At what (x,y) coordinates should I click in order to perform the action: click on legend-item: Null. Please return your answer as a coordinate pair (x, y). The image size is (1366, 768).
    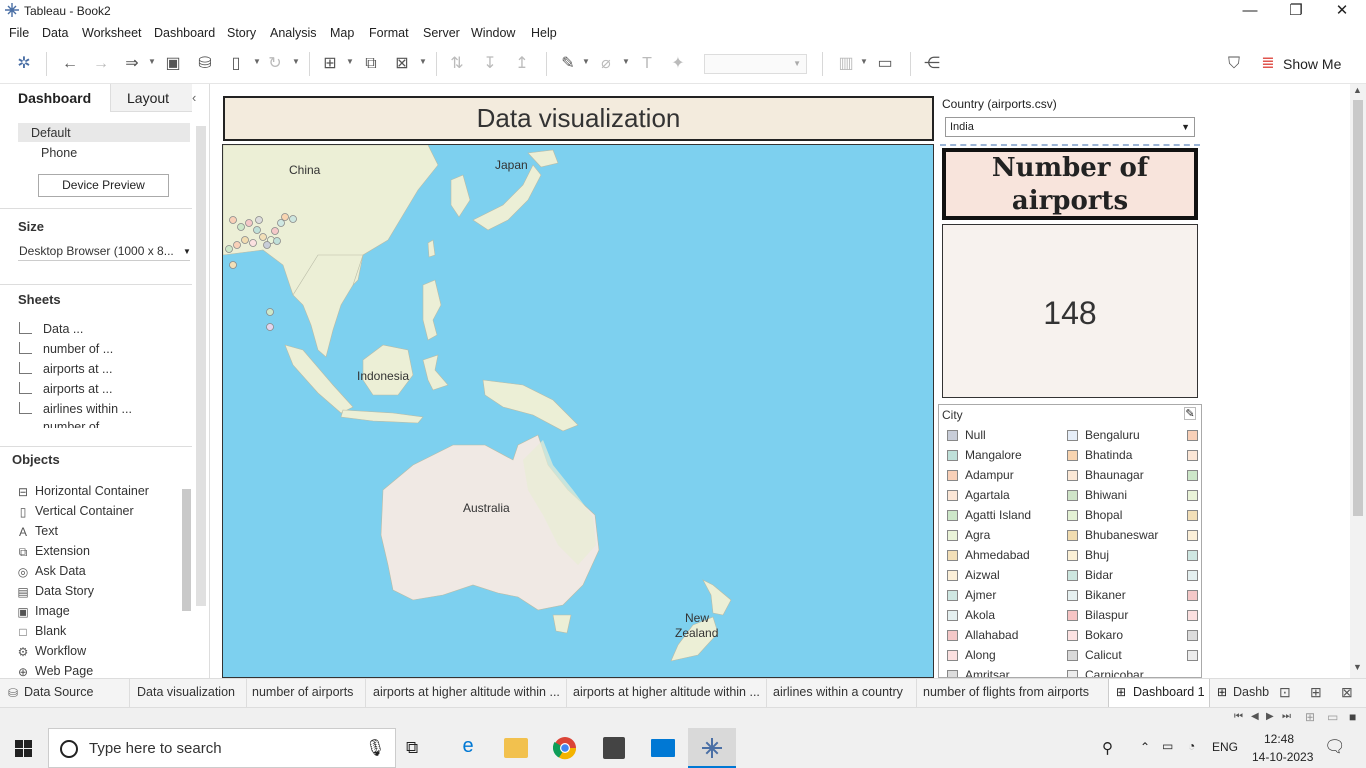
    Looking at the image, I should click on (975, 435).